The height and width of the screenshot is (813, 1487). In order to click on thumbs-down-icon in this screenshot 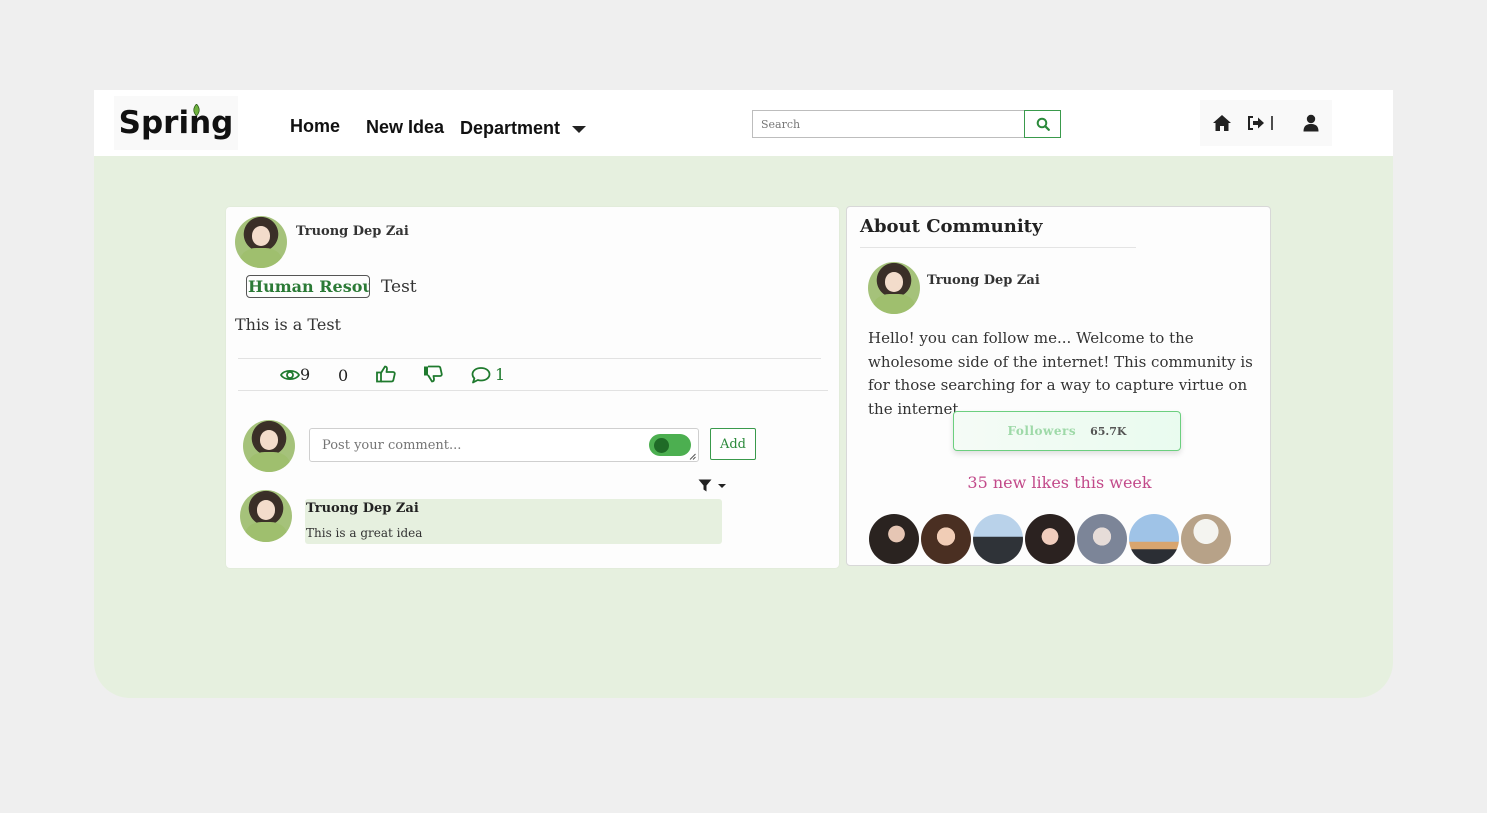, I will do `click(433, 374)`.